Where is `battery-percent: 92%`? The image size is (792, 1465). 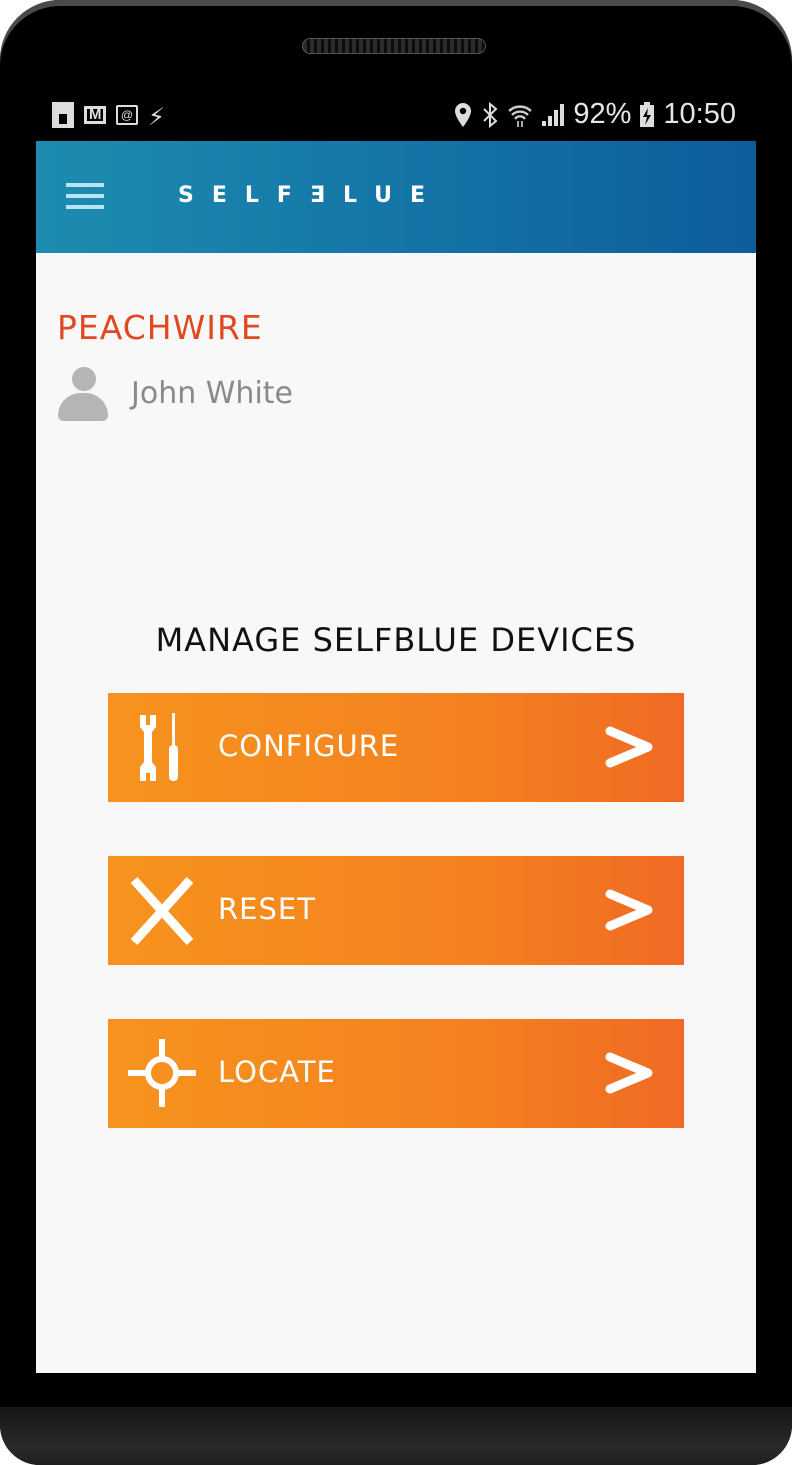
battery-percent: 92% is located at coordinates (602, 114).